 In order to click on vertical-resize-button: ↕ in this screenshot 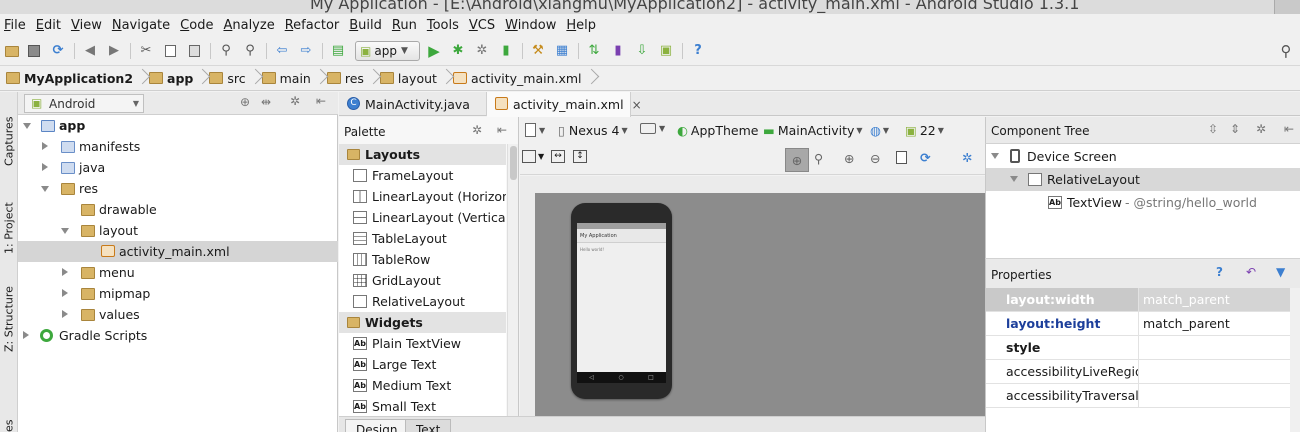, I will do `click(580, 156)`.